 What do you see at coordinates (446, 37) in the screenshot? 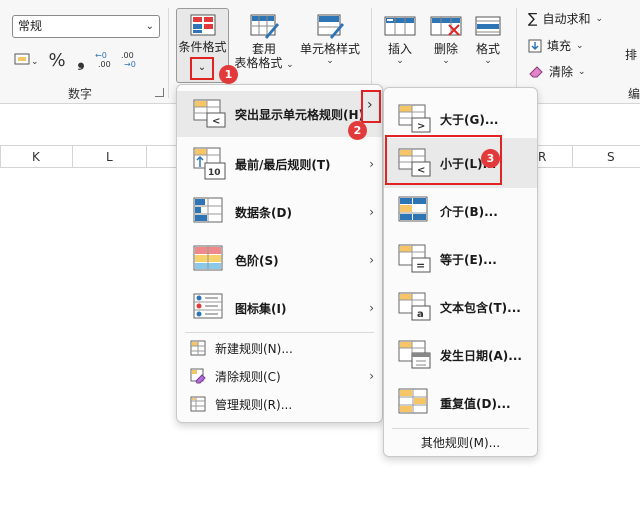
I see `delete-button: 删除 ⌄` at bounding box center [446, 37].